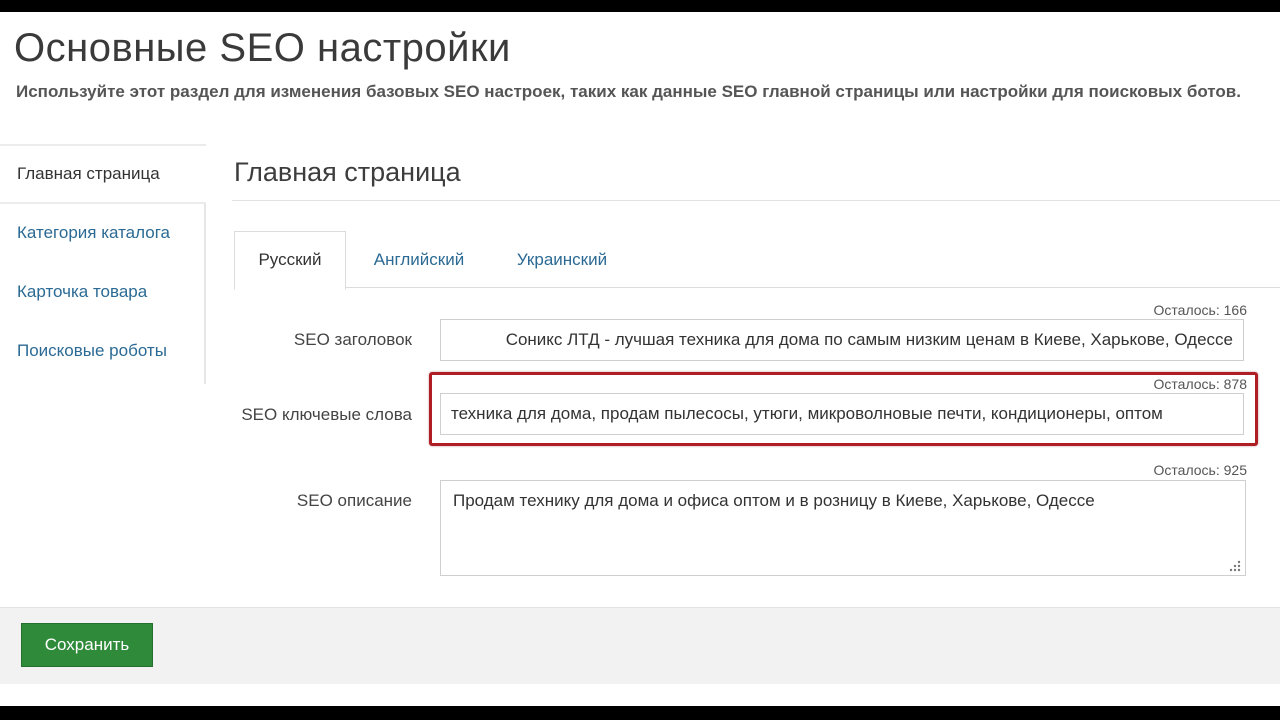  I want to click on page-title: Основные SEO настройки, so click(262, 48).